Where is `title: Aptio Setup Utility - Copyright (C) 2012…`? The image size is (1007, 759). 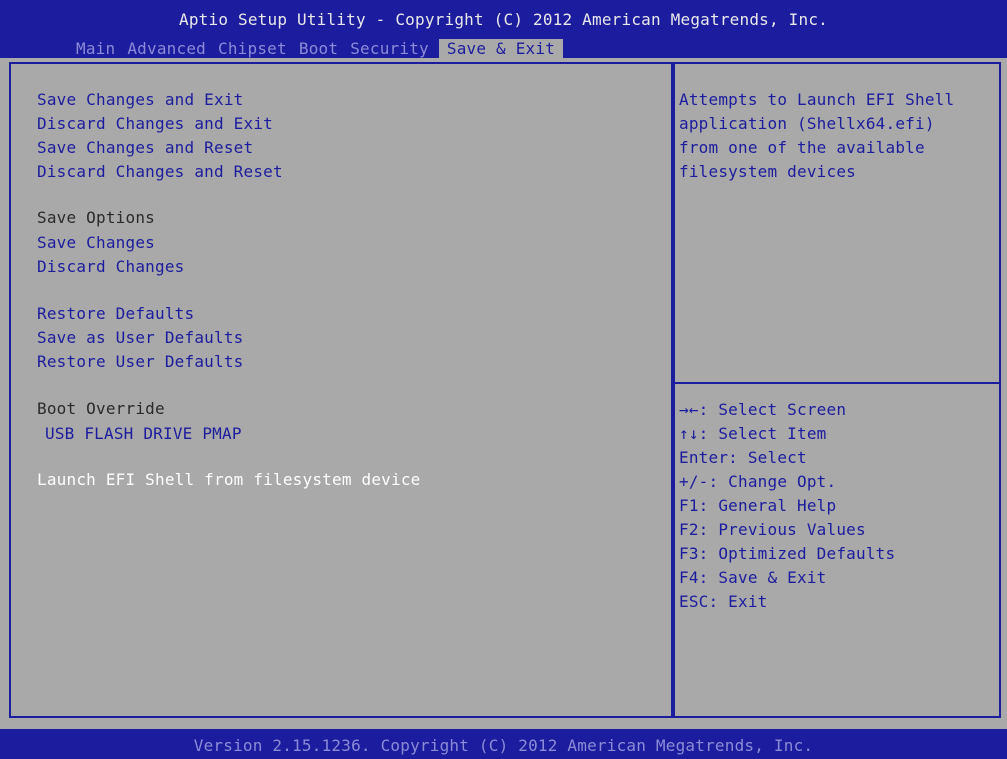 title: Aptio Setup Utility - Copyright (C) 2012… is located at coordinates (503, 19).